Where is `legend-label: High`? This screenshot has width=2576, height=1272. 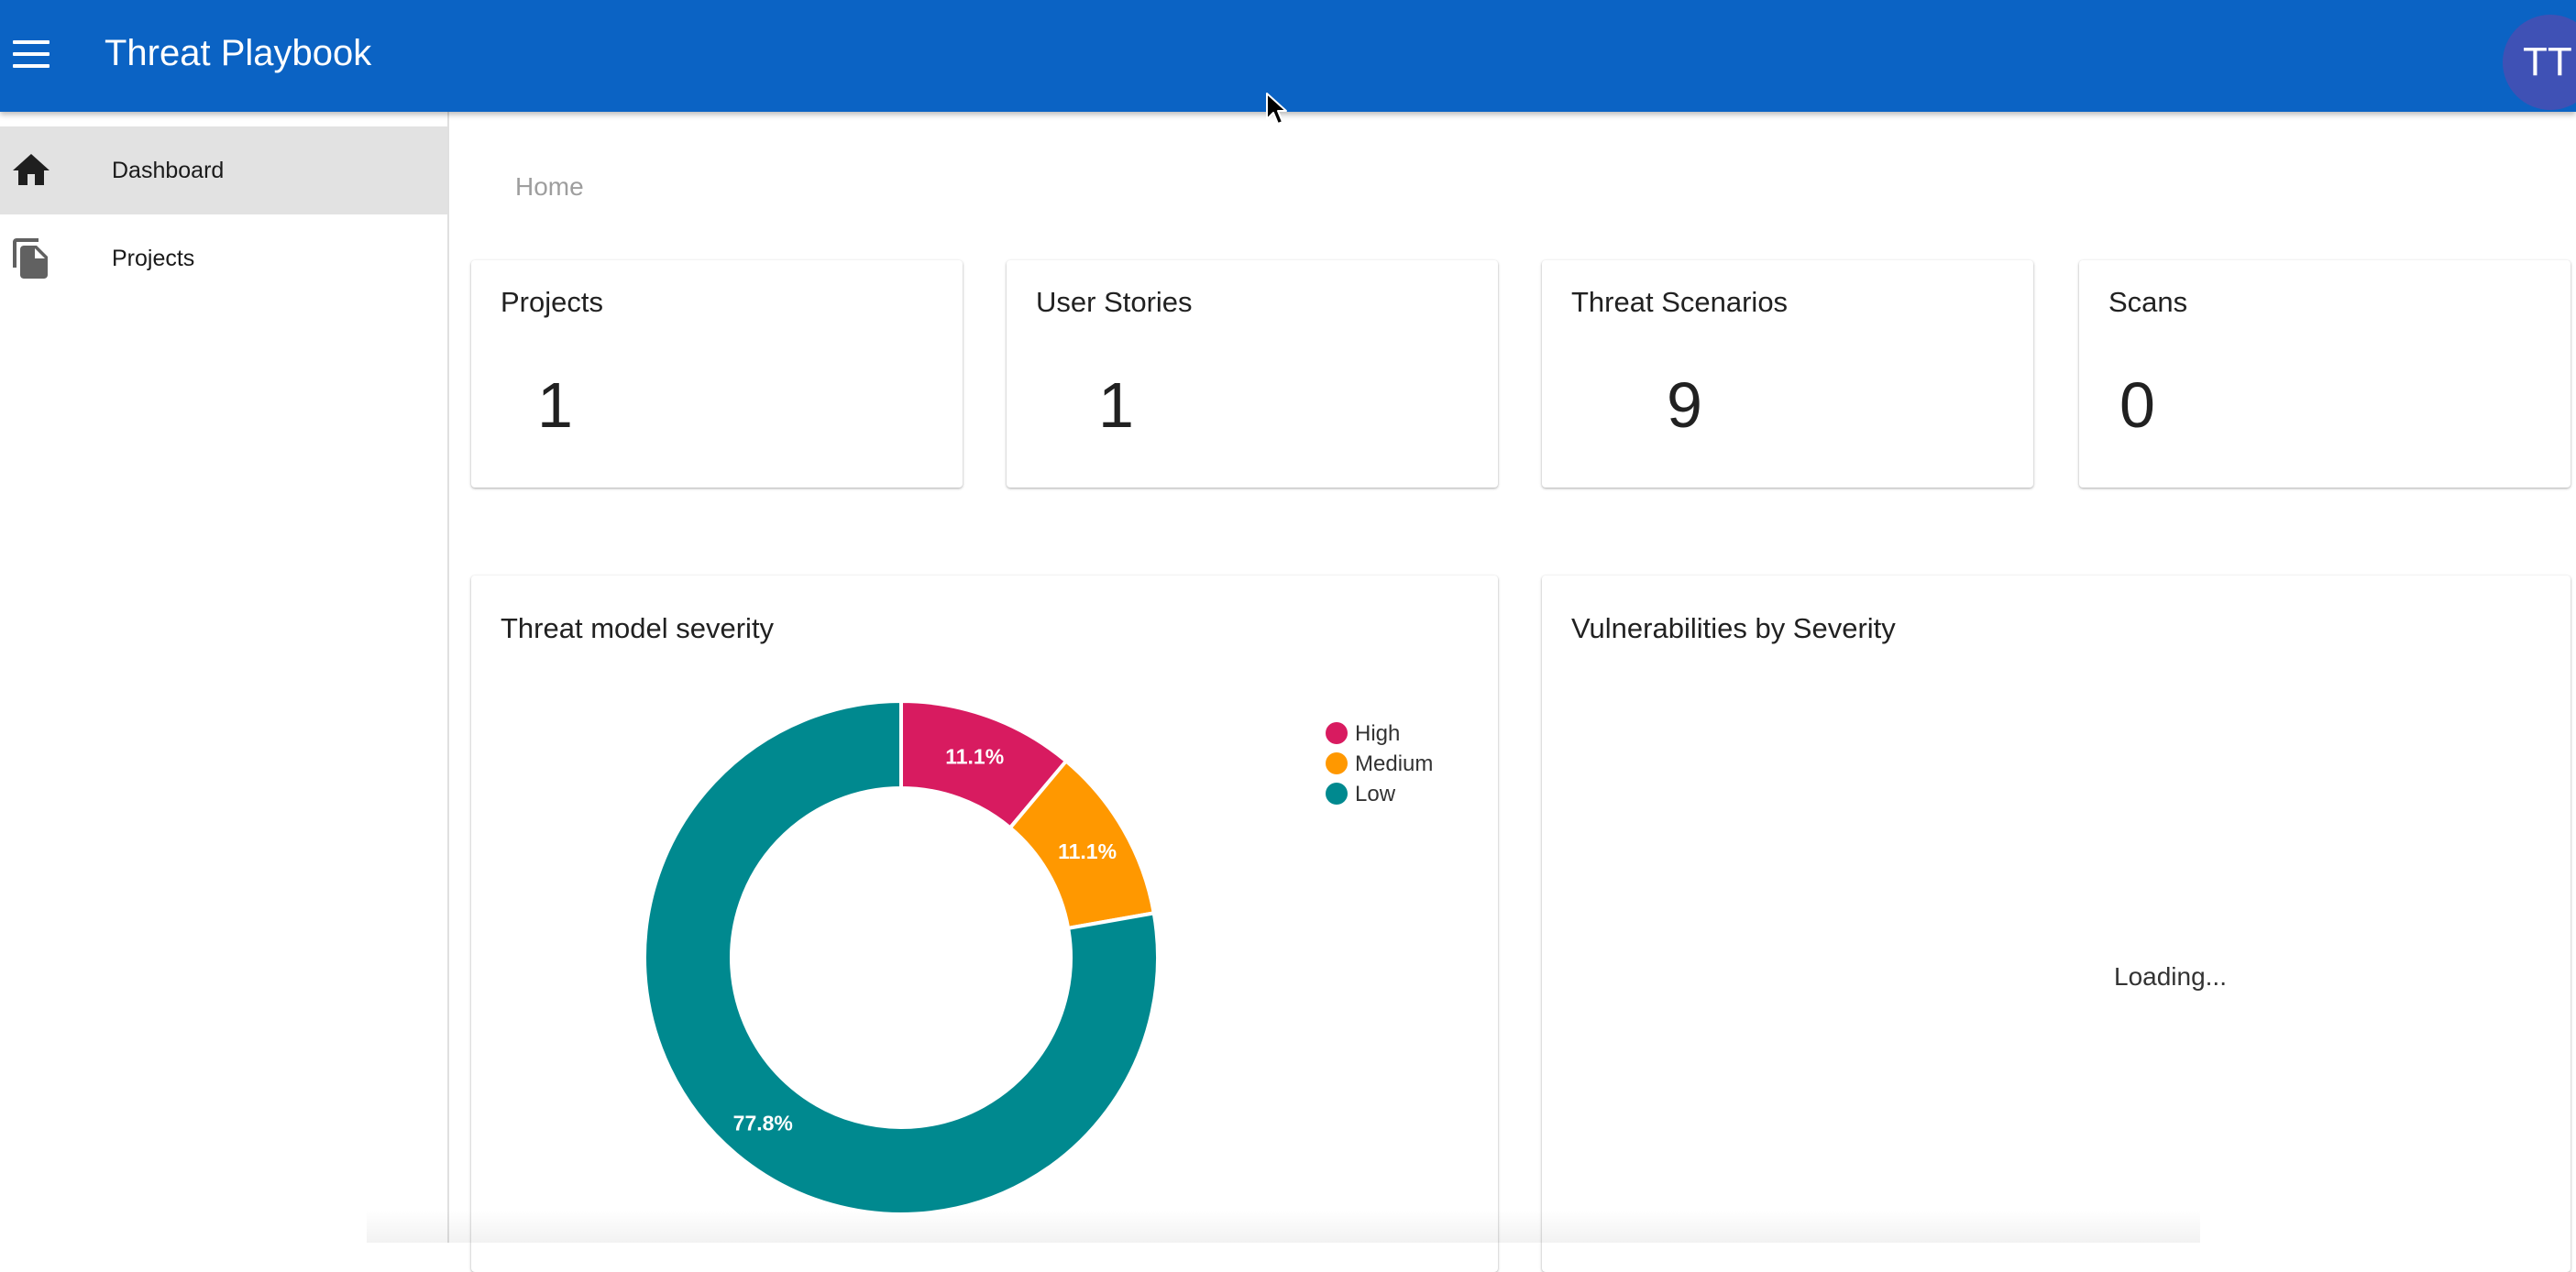 legend-label: High is located at coordinates (1378, 734).